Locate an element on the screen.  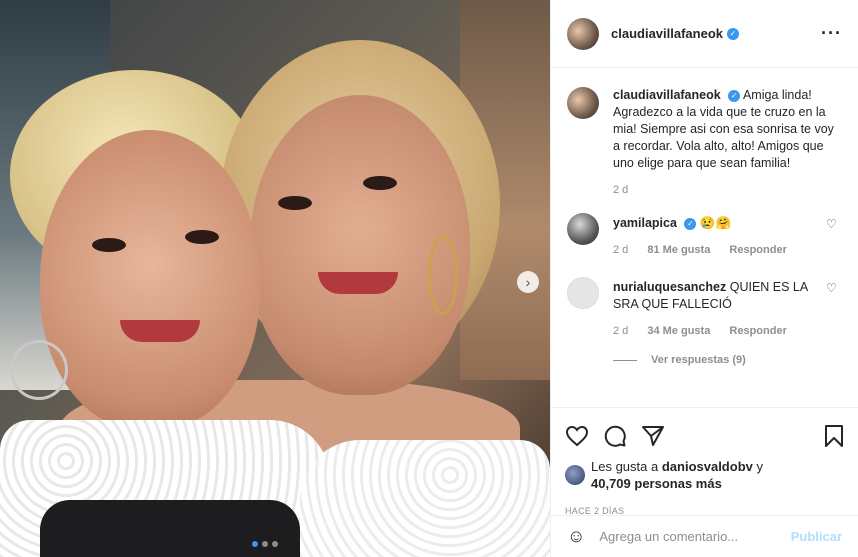
comment-meta: 2 d 34 Me gusta Responder is located at coordinates (716, 331).